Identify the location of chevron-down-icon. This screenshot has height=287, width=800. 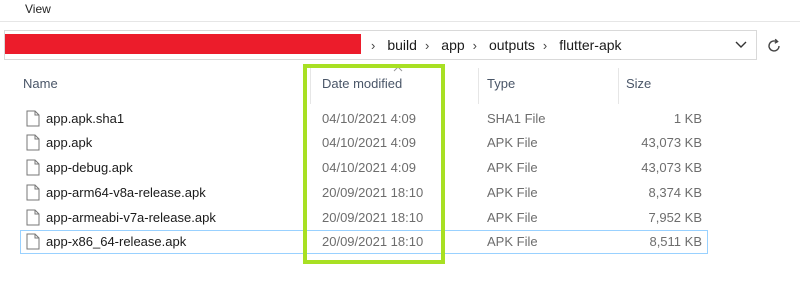
(741, 44).